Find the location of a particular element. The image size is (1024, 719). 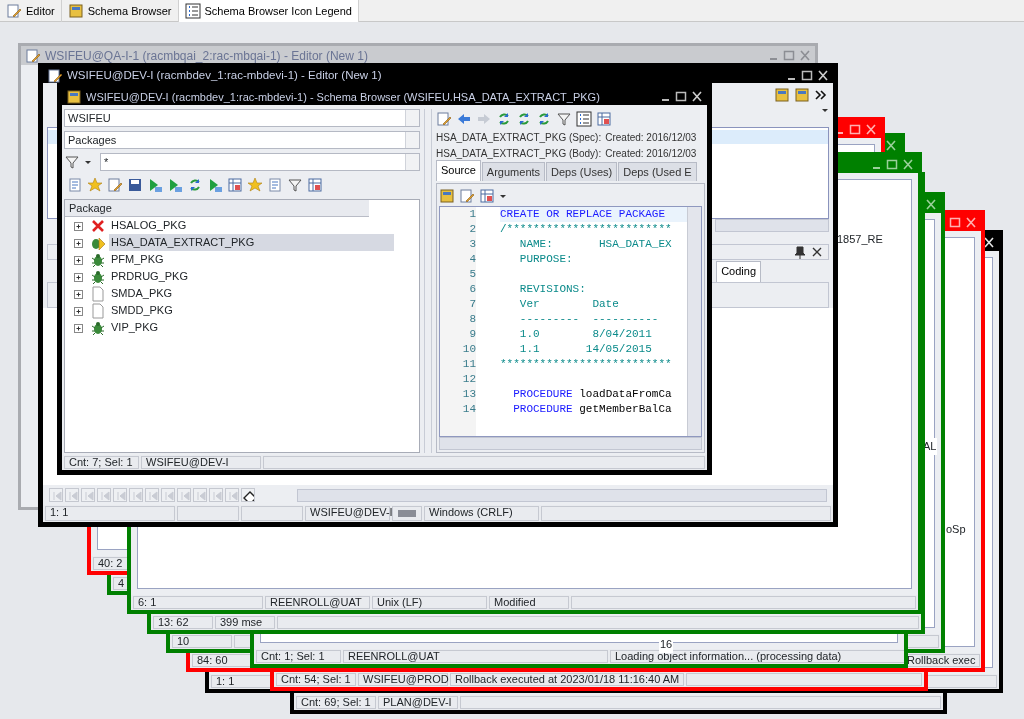

window-title: WSIFEU@QA-I-1 (racmbqai_2:rac-mbqai-1) - Editor (New 1) is located at coordinates (206, 55).